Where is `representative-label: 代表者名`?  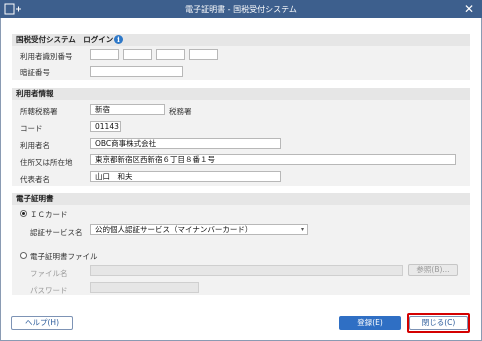 representative-label: 代表者名 is located at coordinates (35, 179).